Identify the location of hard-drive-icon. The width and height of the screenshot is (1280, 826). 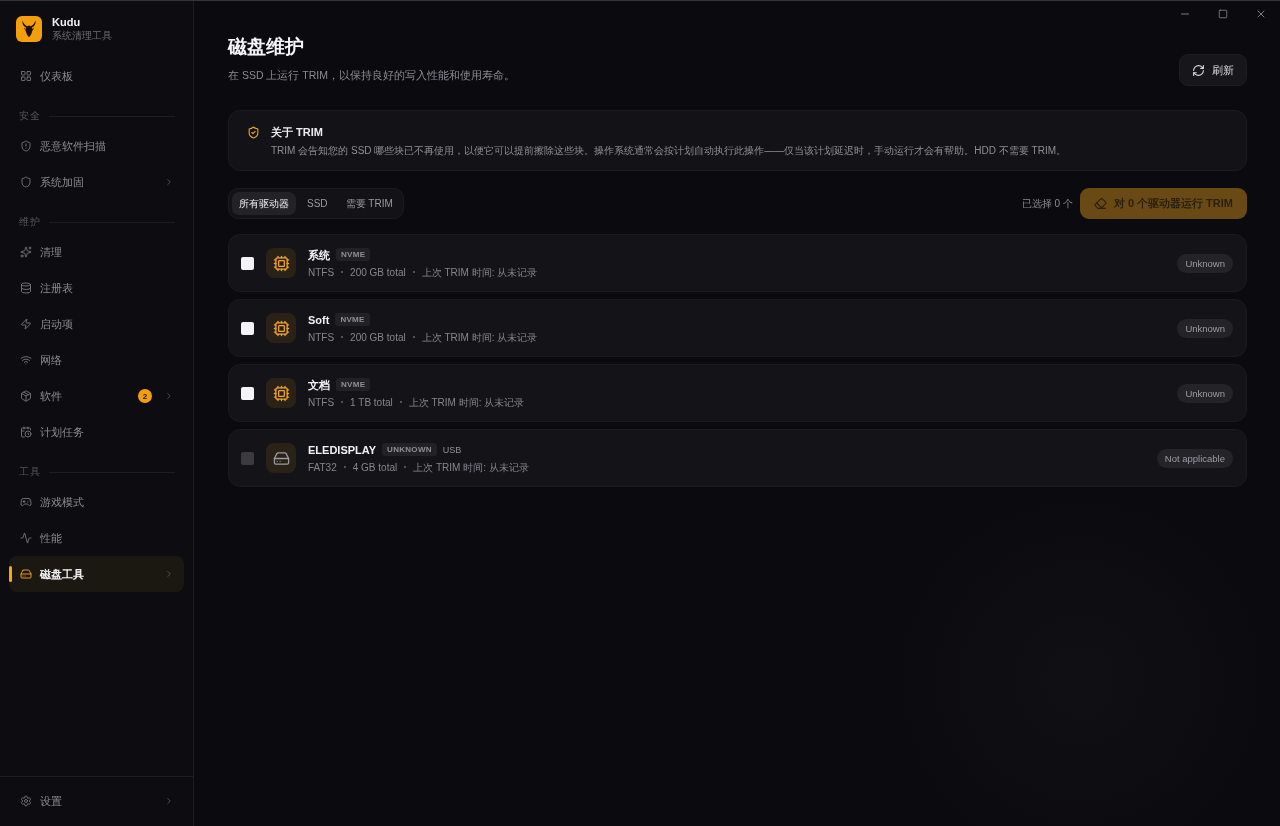
(26, 574).